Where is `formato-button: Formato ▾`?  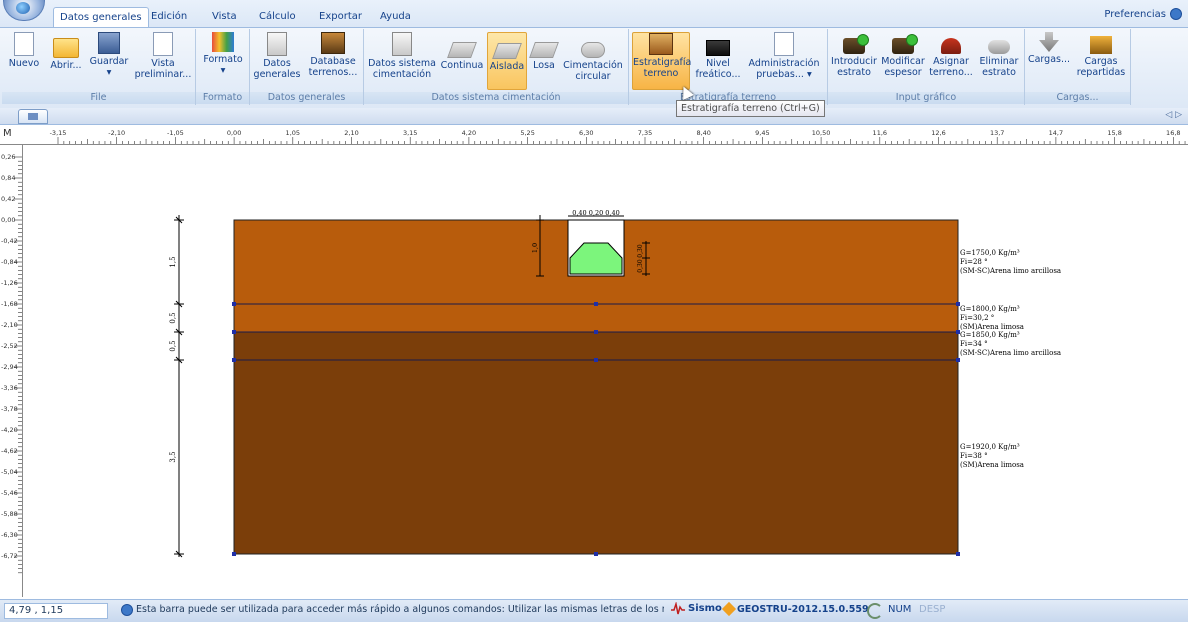
formato-button: Formato ▾ is located at coordinates (223, 54).